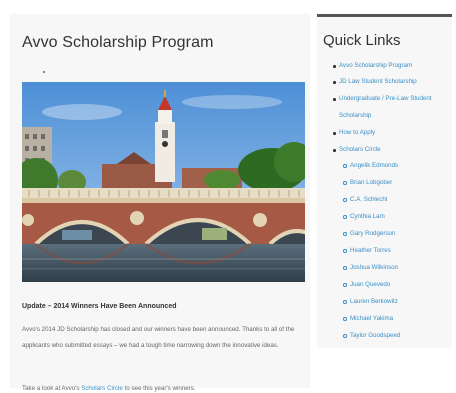  I want to click on scholar-link: Cynthia Lam, so click(367, 217).